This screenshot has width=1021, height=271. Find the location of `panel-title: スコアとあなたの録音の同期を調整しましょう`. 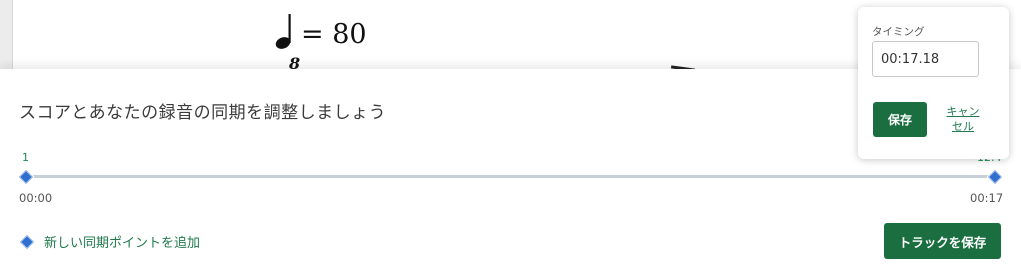

panel-title: スコアとあなたの録音の同期を調整しましょう is located at coordinates (203, 113).